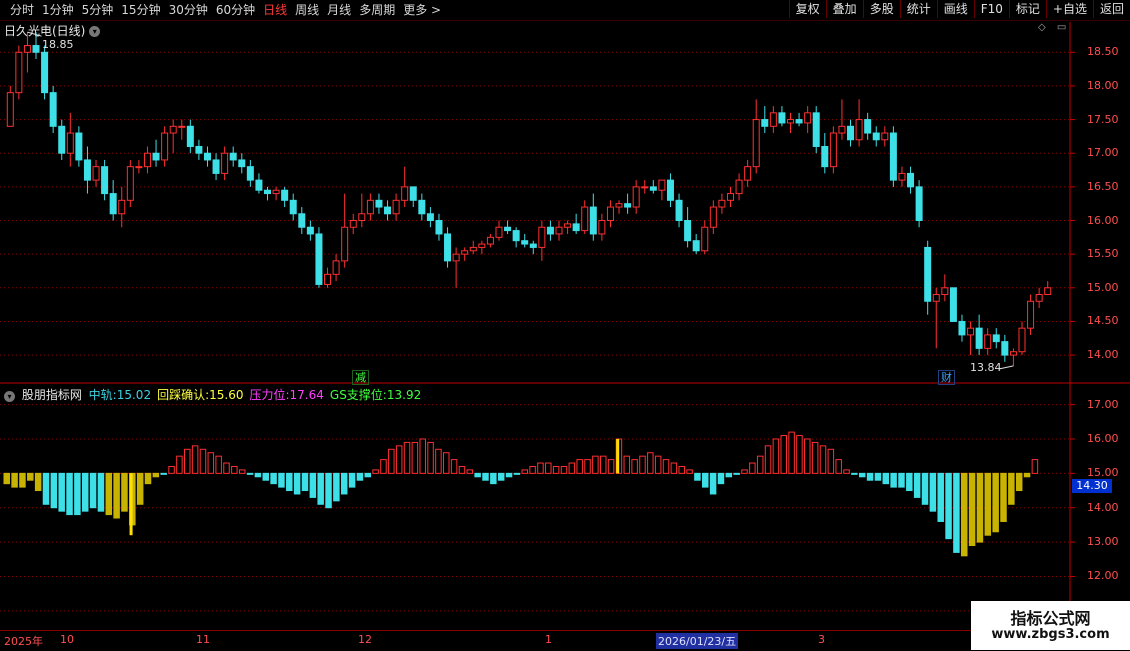 The image size is (1130, 651). What do you see at coordinates (1103, 355) in the screenshot?
I see `main-axis-tick: 14.00` at bounding box center [1103, 355].